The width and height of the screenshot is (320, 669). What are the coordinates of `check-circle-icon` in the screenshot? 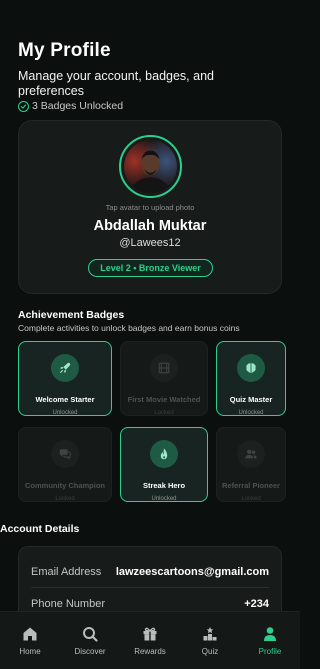 It's located at (23, 106).